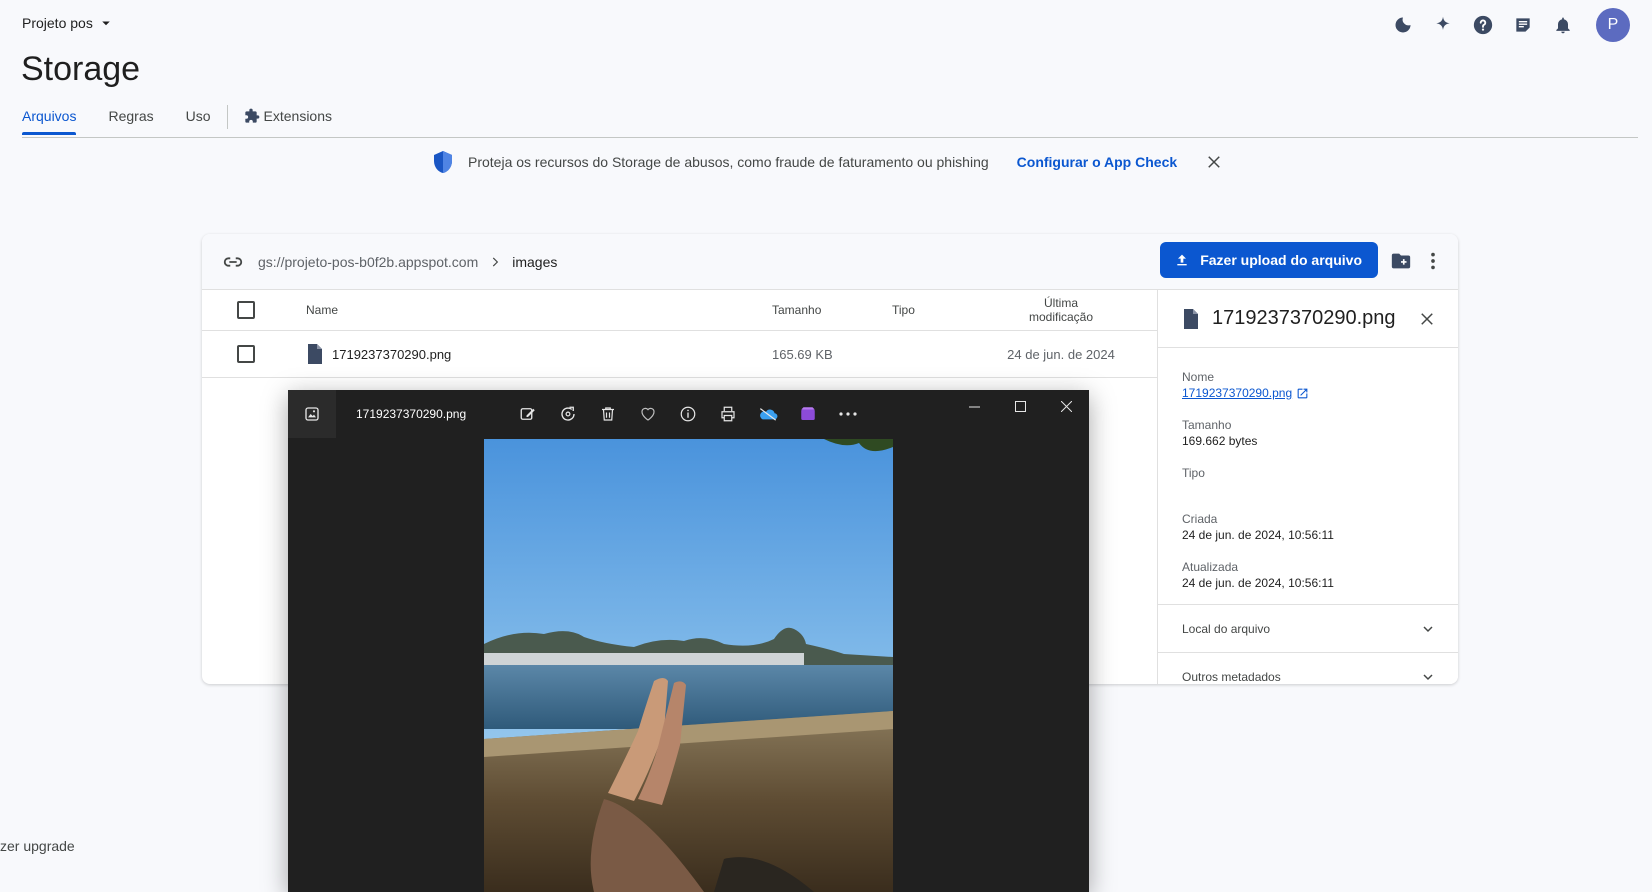 This screenshot has height=892, width=1652. What do you see at coordinates (233, 262) in the screenshot?
I see `link-icon` at bounding box center [233, 262].